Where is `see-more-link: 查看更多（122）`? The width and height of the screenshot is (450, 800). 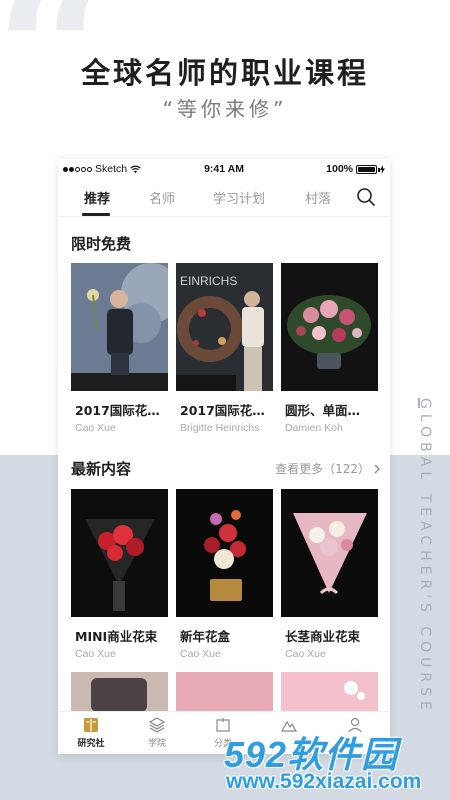 see-more-link: 查看更多（122） is located at coordinates (327, 468).